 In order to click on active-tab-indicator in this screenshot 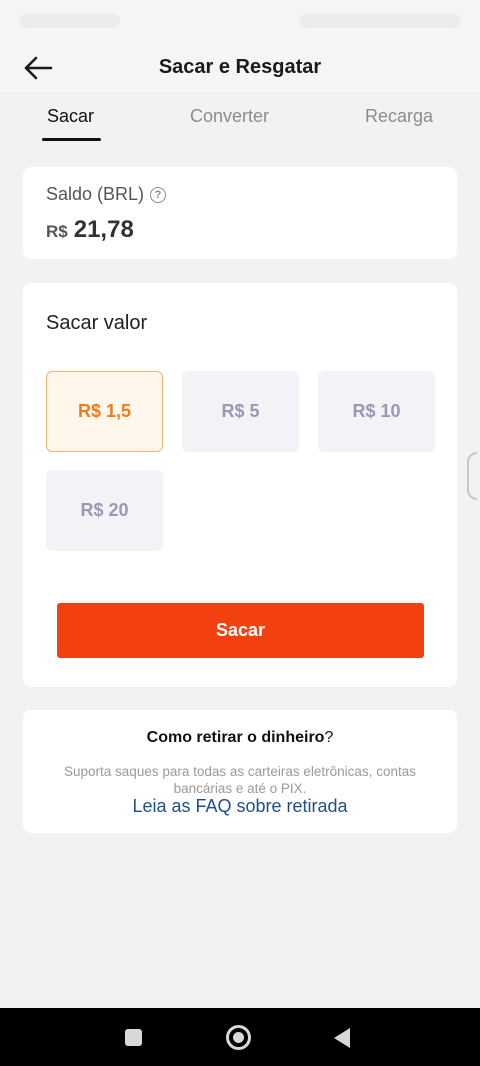, I will do `click(71, 139)`.